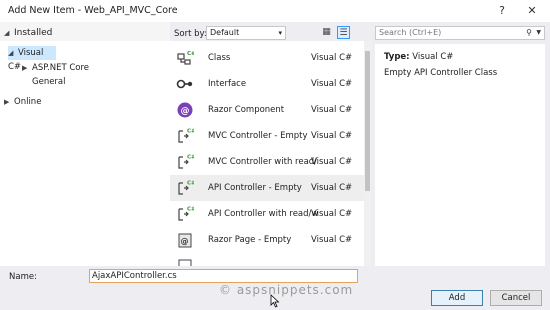 The height and width of the screenshot is (310, 550). I want to click on sort-dropdown: Default ▾, so click(246, 33).